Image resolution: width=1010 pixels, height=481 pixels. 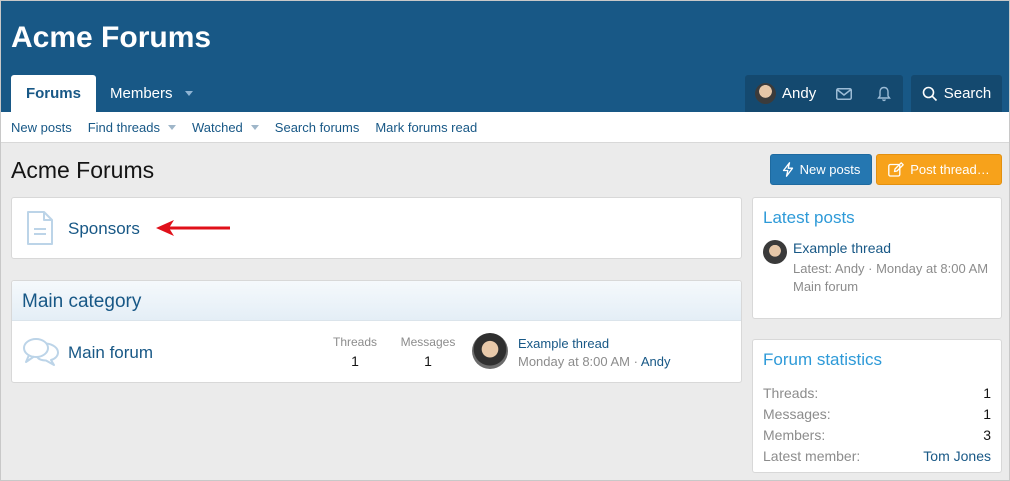 I want to click on stat-row-threads: Threads: 1, so click(x=877, y=393).